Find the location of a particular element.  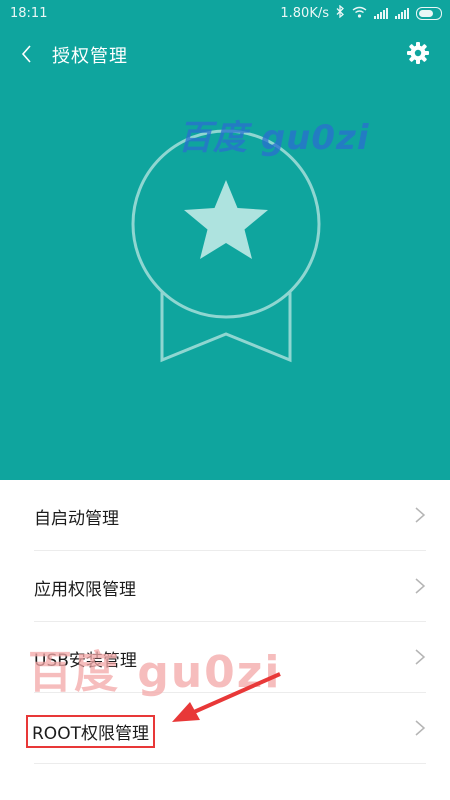

status-icons: 1.80K/s is located at coordinates (361, 13).